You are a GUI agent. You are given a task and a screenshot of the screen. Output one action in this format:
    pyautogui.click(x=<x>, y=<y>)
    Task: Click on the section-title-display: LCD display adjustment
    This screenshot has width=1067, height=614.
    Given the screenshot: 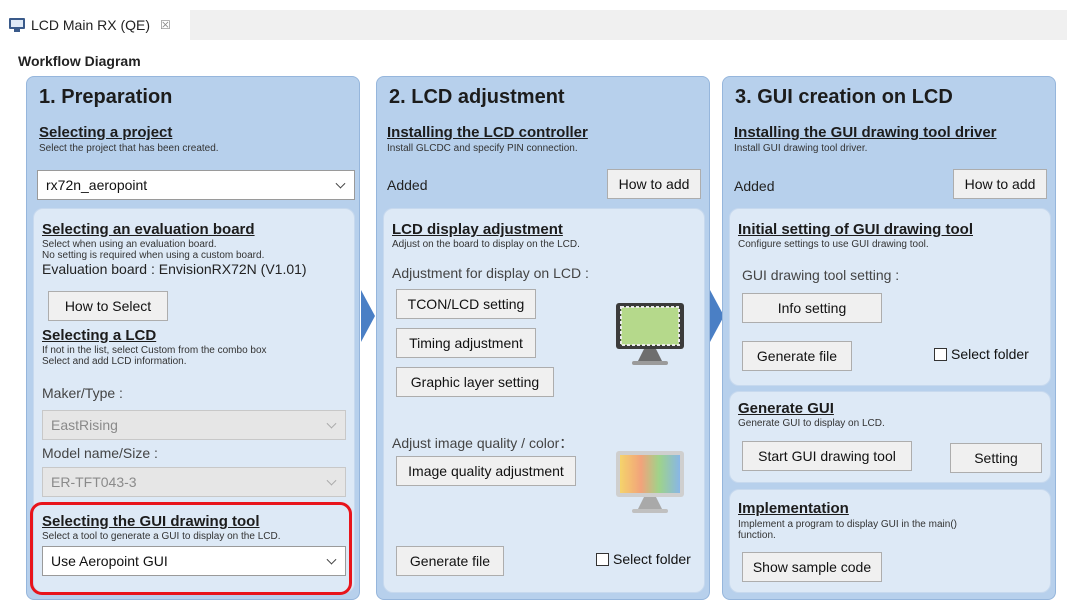 What is the action you would take?
    pyautogui.click(x=477, y=229)
    